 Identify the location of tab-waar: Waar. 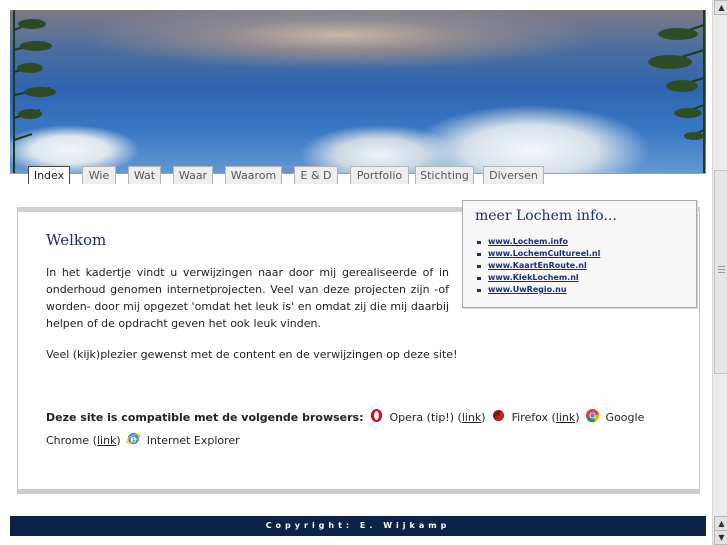
(193, 175).